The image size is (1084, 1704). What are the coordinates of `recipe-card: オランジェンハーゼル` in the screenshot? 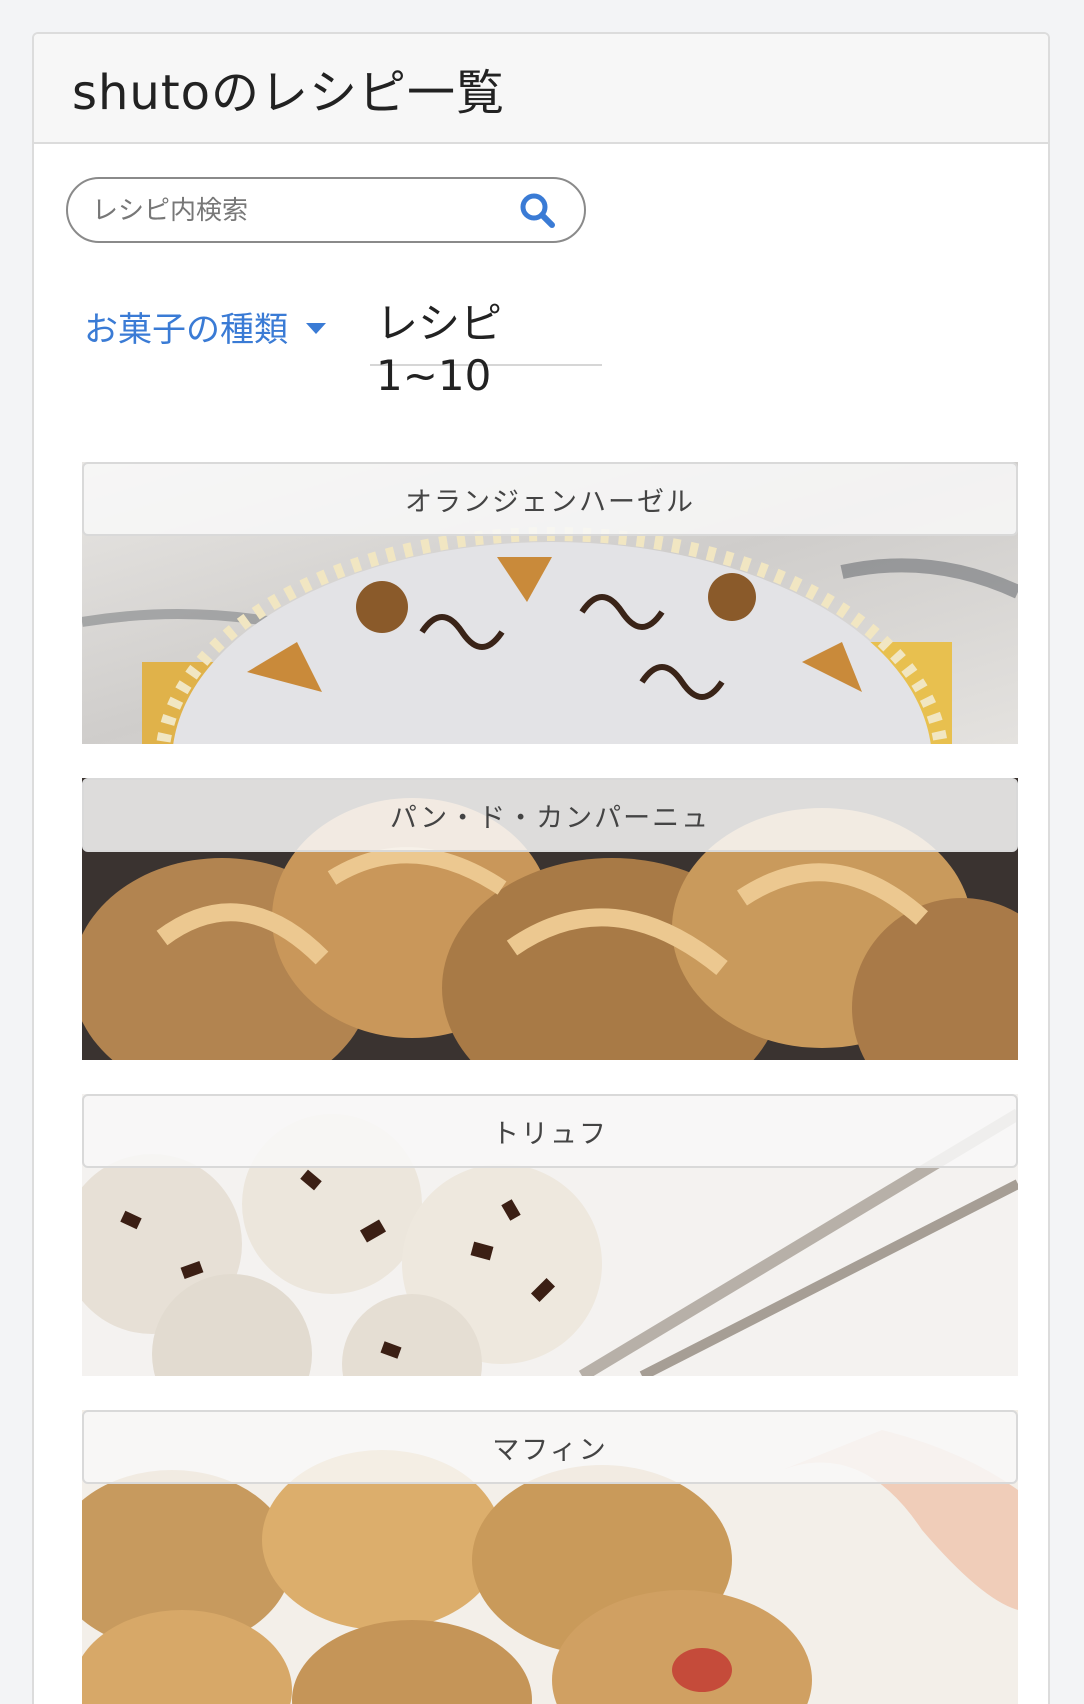 It's located at (550, 603).